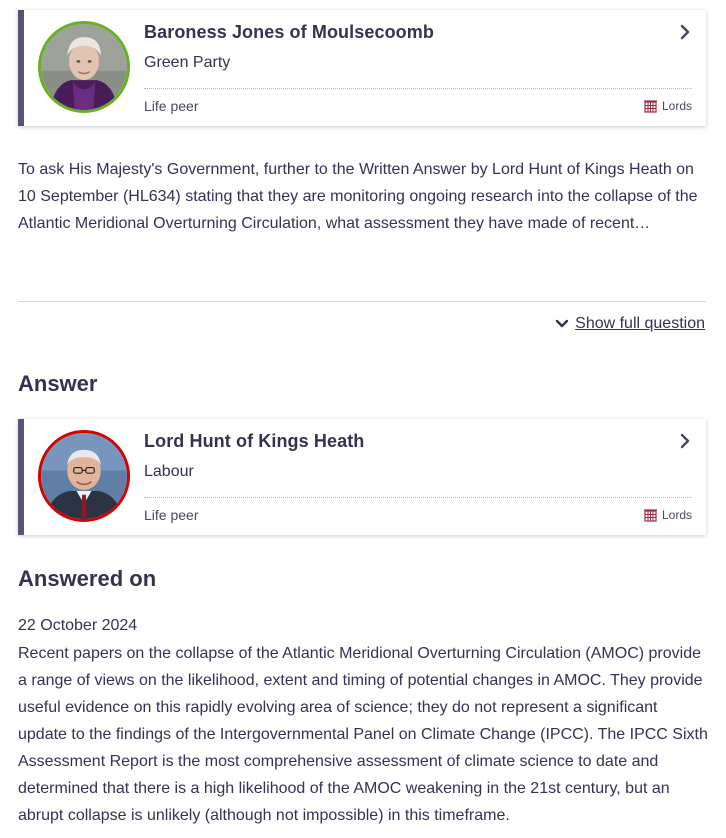 The width and height of the screenshot is (726, 838). Describe the element at coordinates (640, 324) in the screenshot. I see `show-full-question-label: Show full question` at that location.